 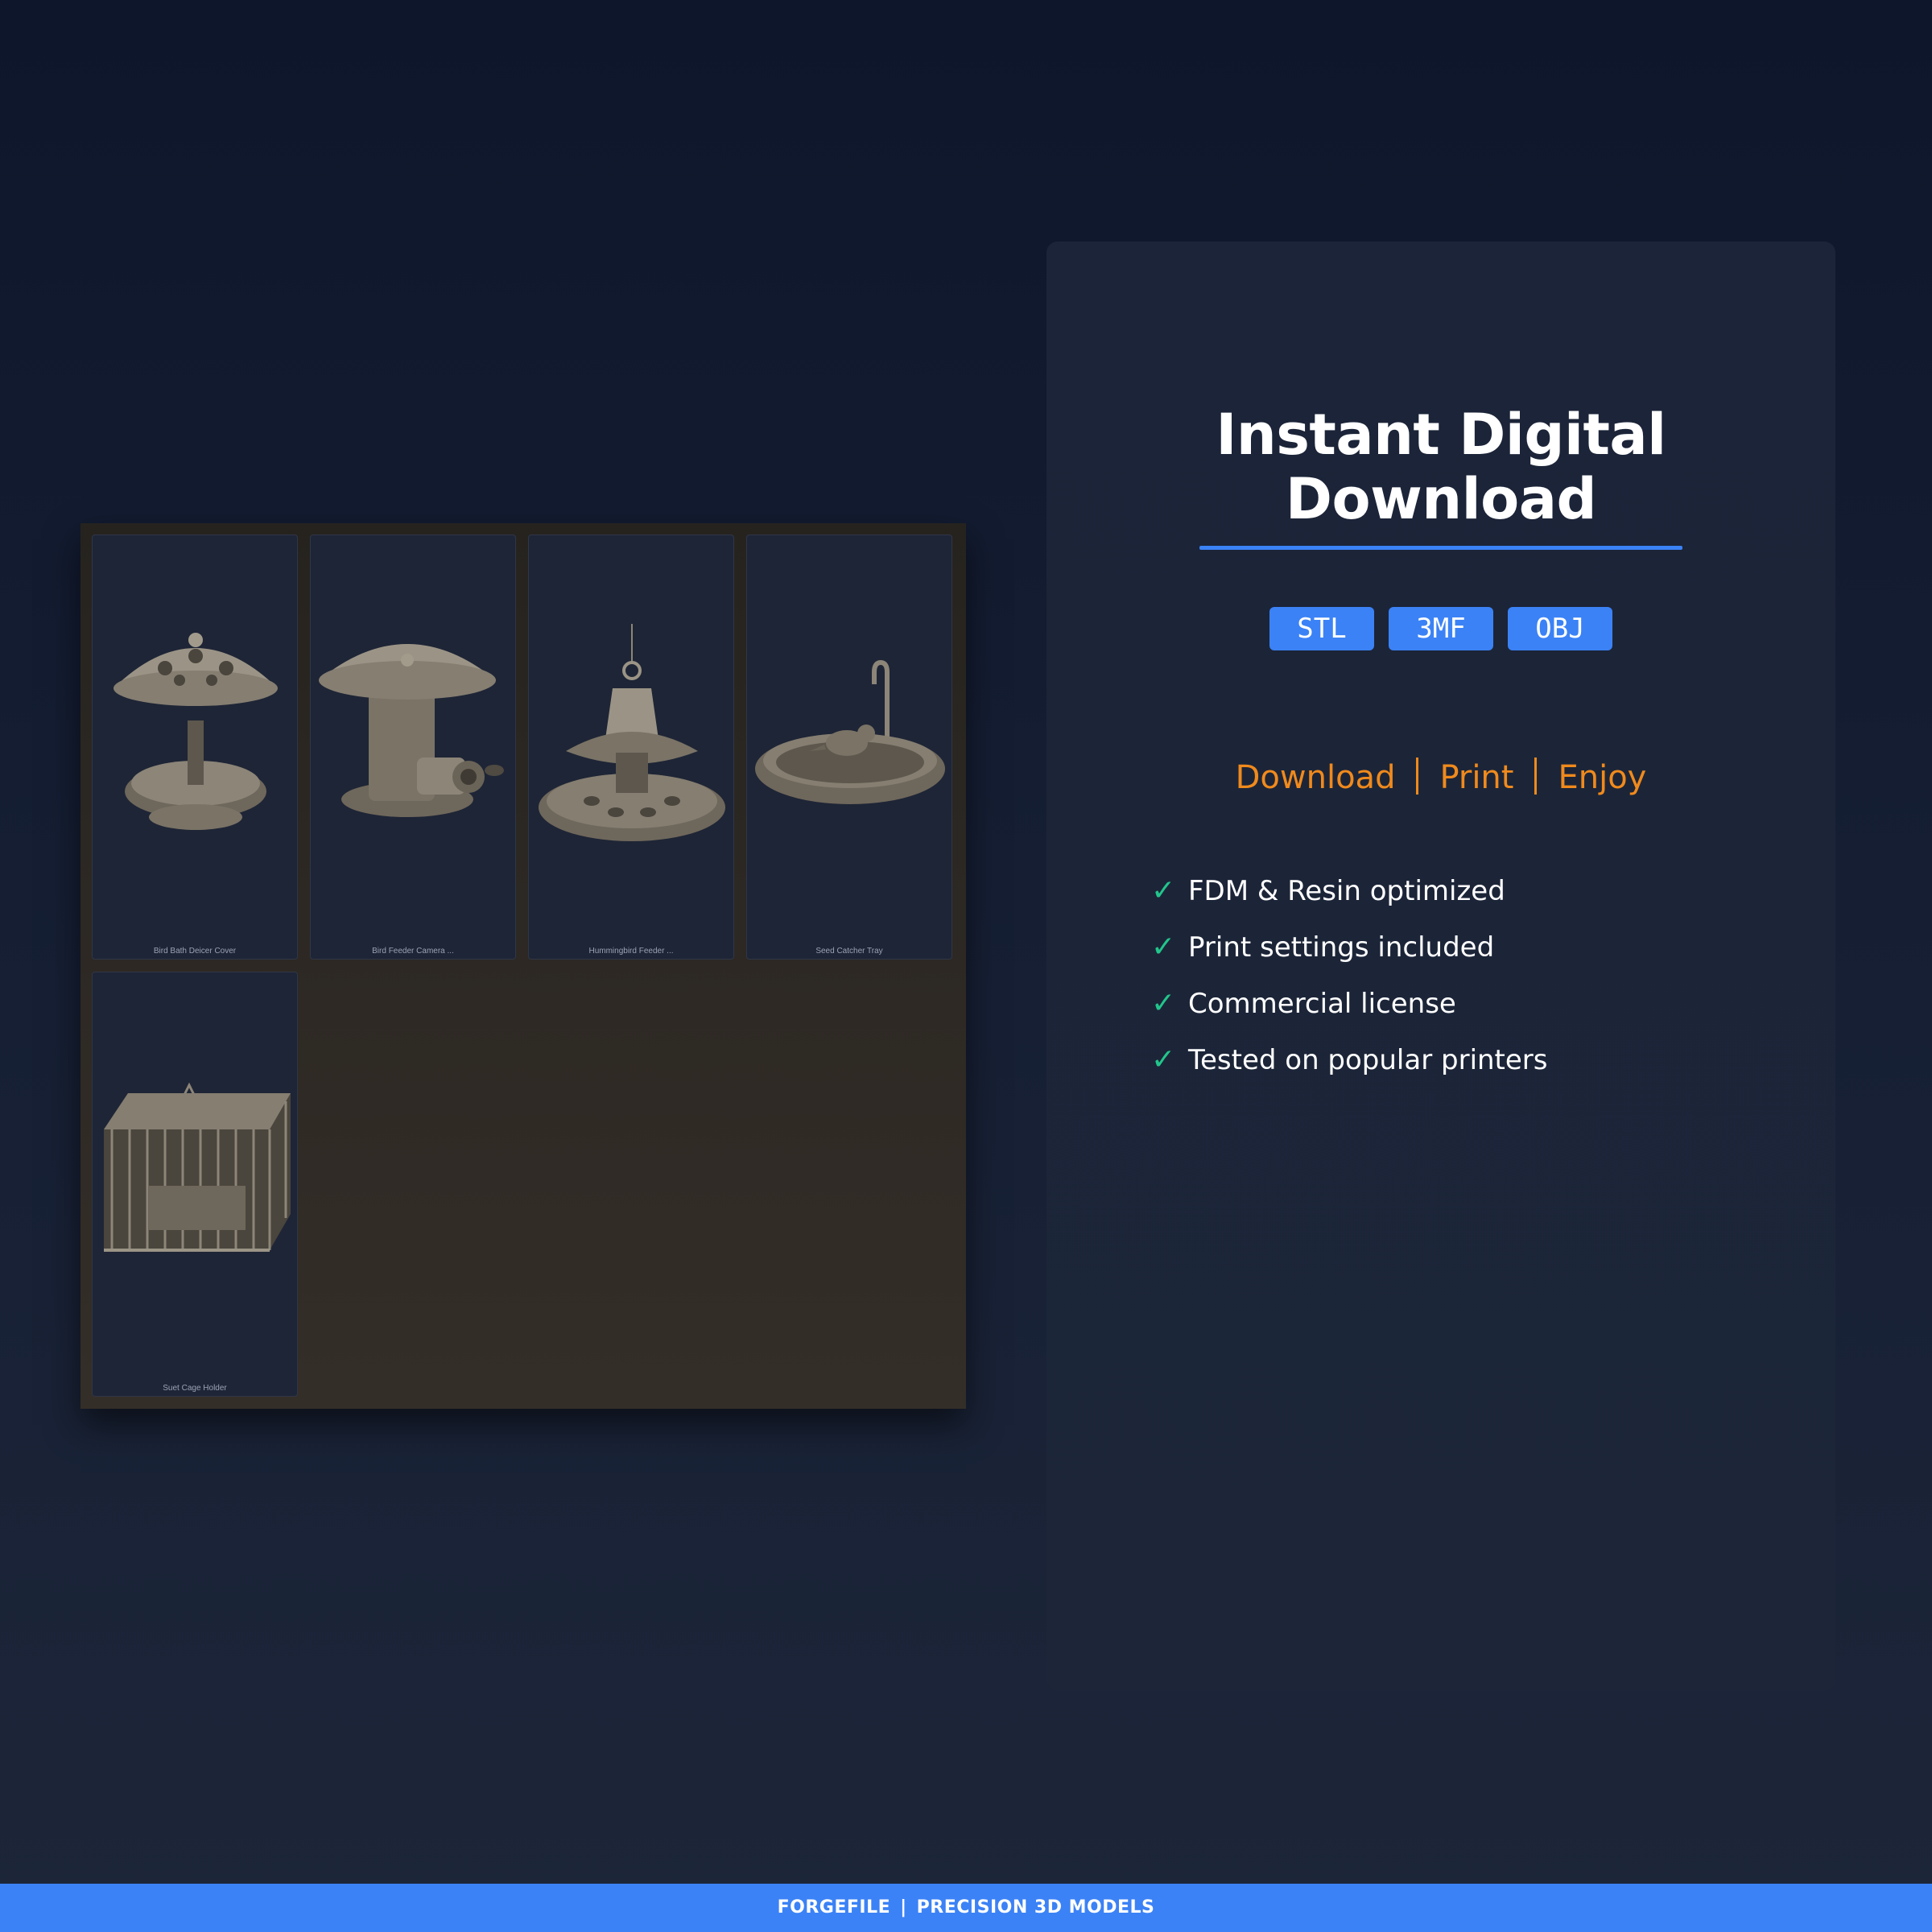 I want to click on gallery-tile: Seed Catcher Tray, so click(x=849, y=747).